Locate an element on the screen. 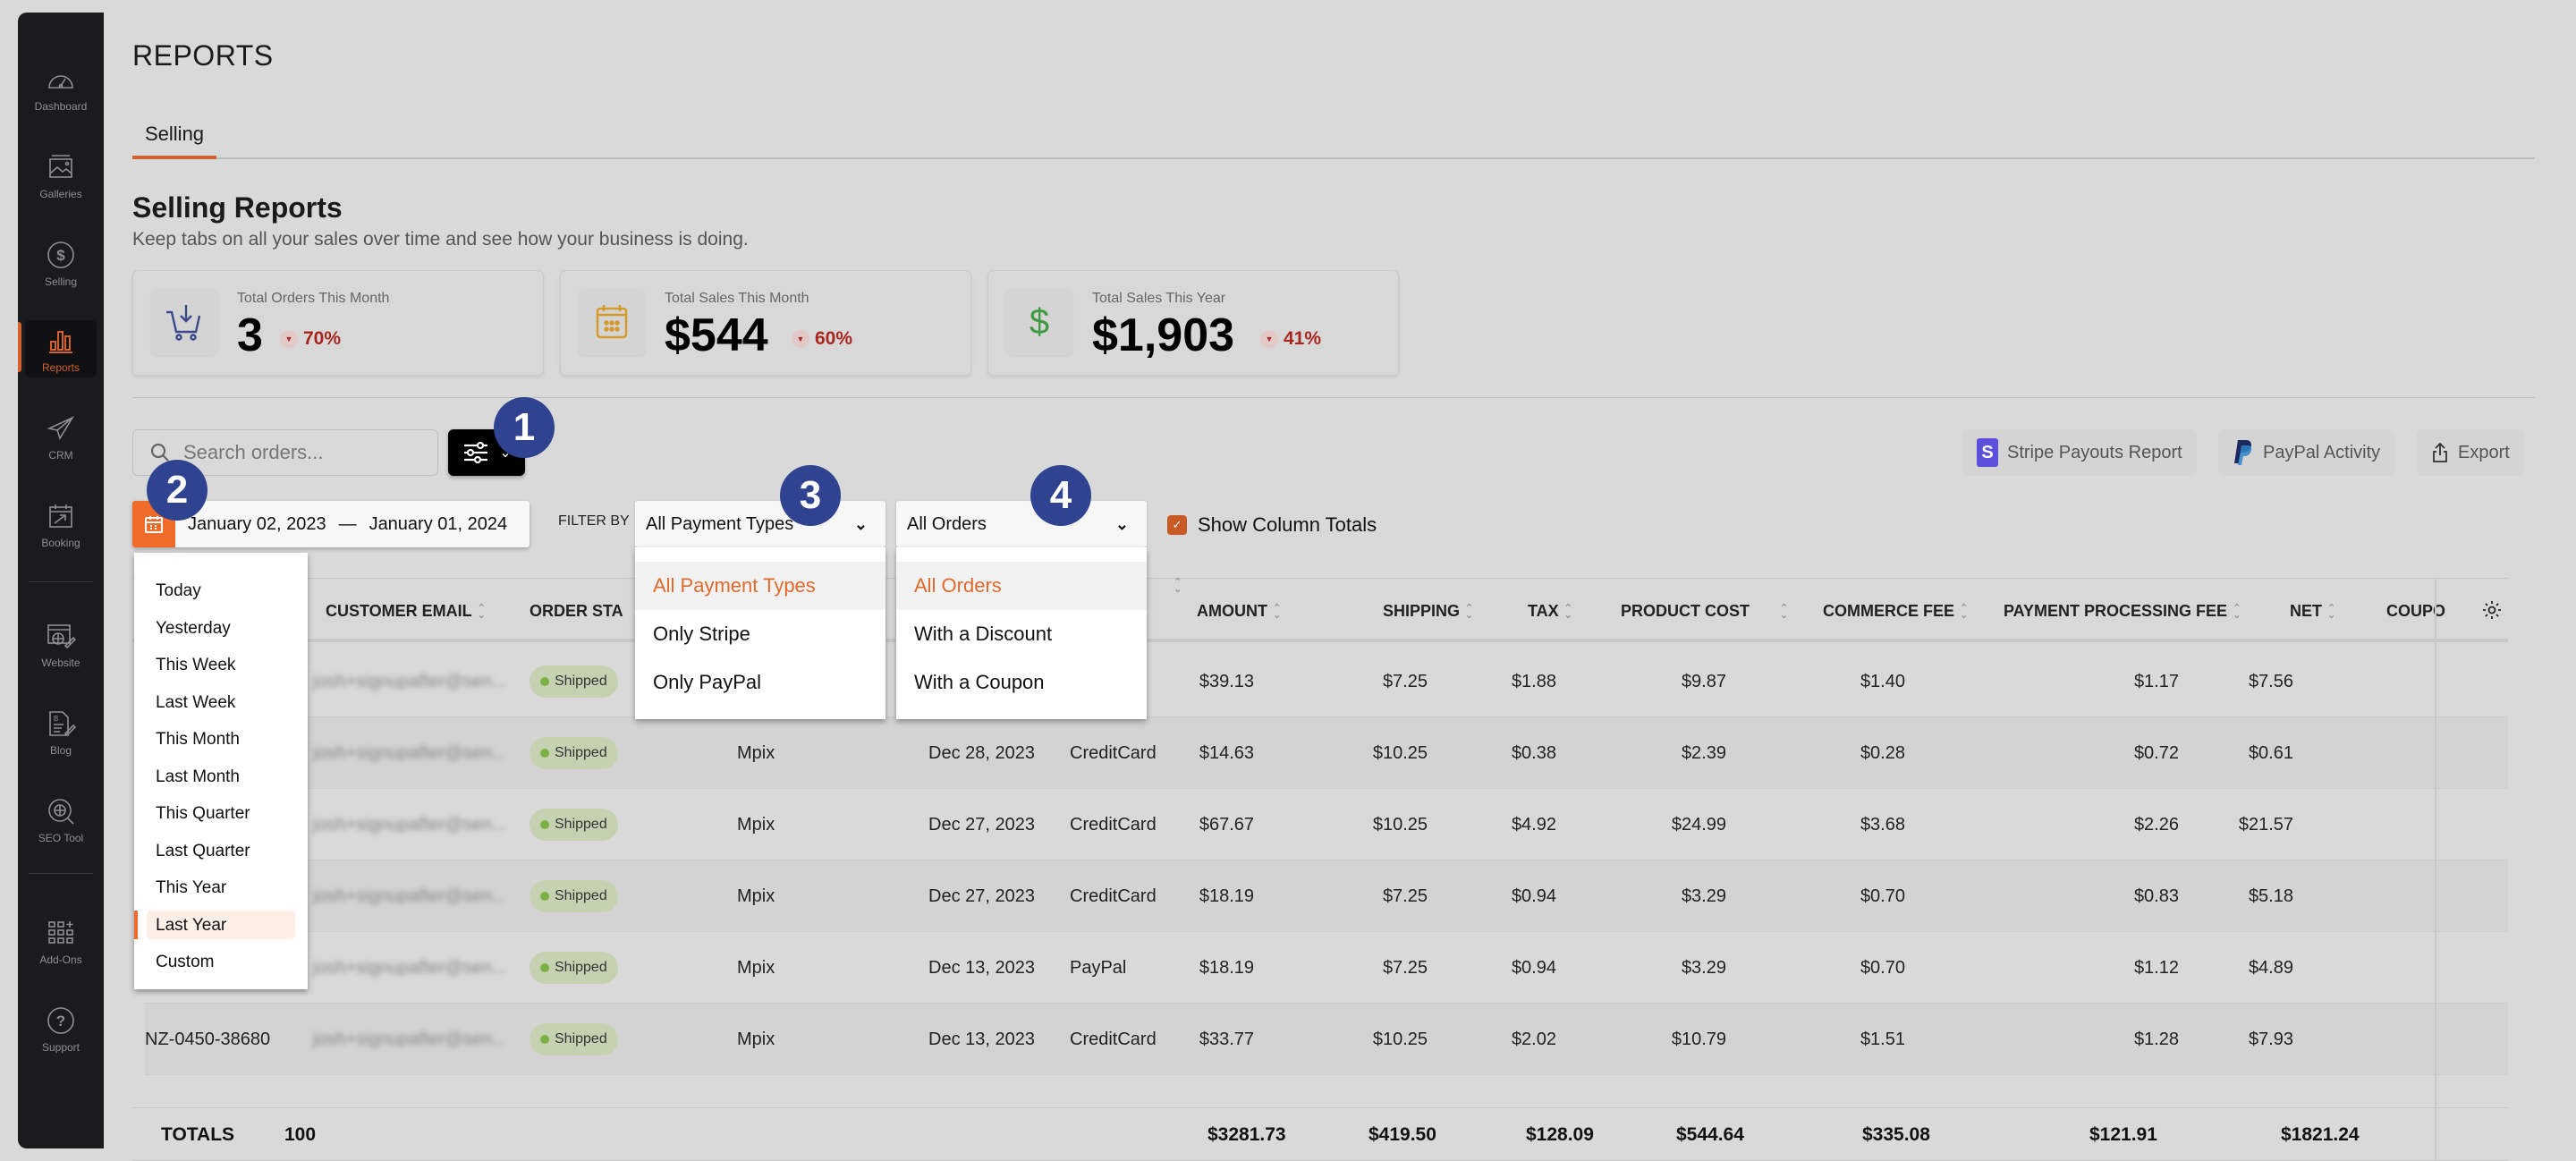 This screenshot has height=1161, width=2576. sidebar-item-galleries: Galleries is located at coordinates (61, 177).